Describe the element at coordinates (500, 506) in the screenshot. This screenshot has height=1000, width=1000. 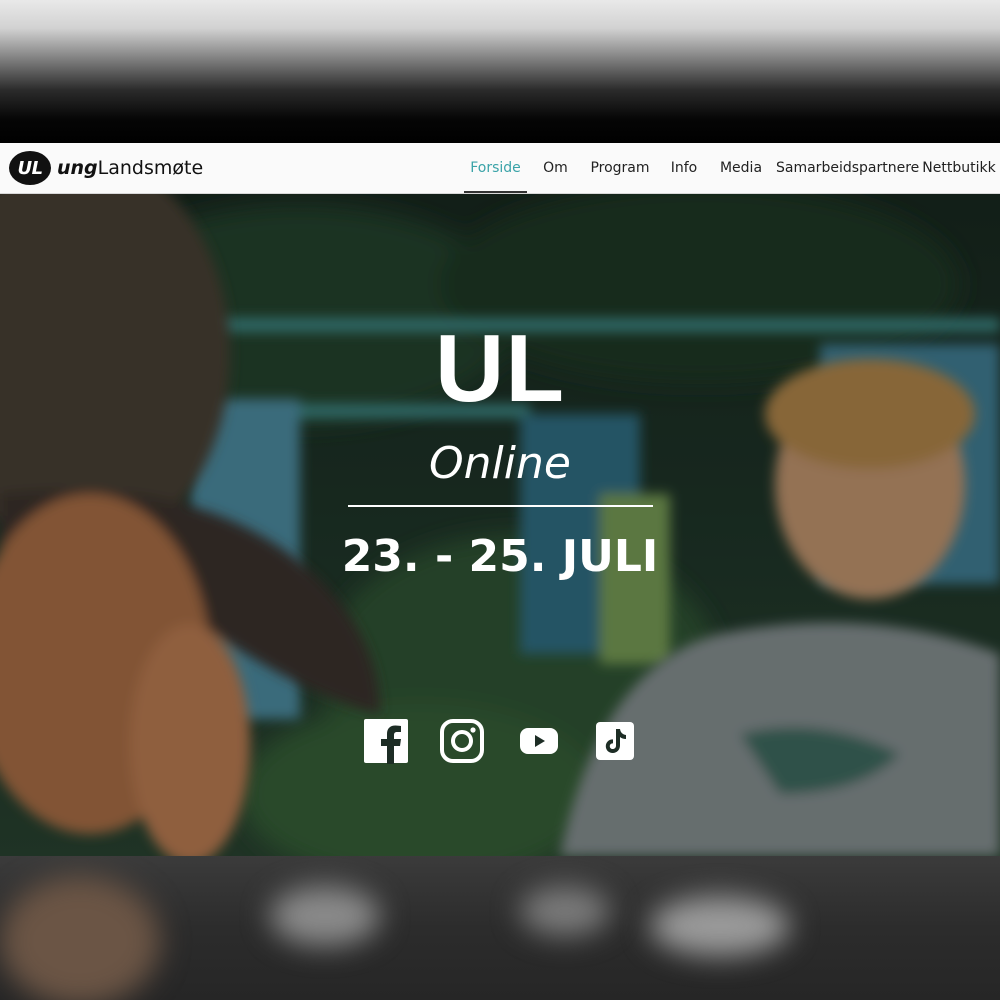
I see `hero-divider` at that location.